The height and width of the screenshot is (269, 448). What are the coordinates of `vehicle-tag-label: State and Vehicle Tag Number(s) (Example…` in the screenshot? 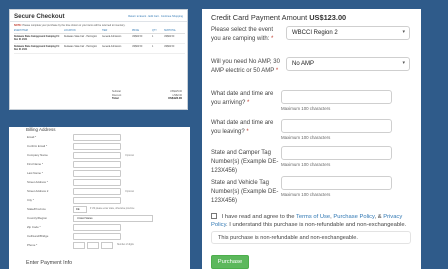 It's located at (245, 192).